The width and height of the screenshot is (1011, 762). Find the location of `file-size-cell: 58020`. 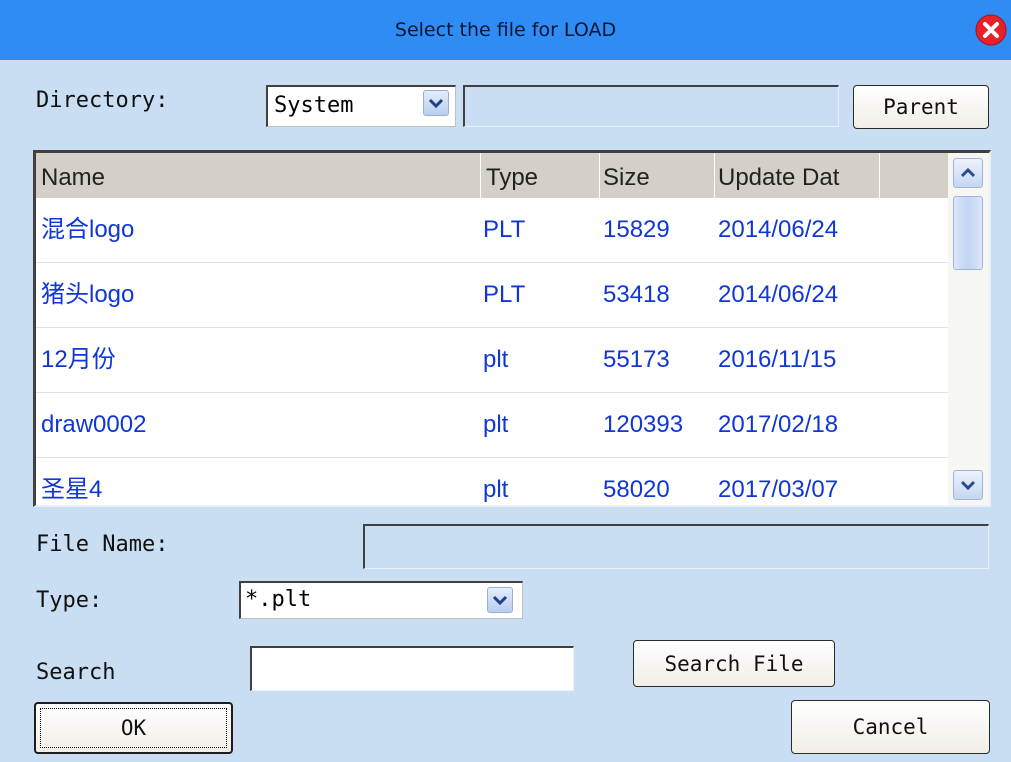

file-size-cell: 58020 is located at coordinates (636, 489).